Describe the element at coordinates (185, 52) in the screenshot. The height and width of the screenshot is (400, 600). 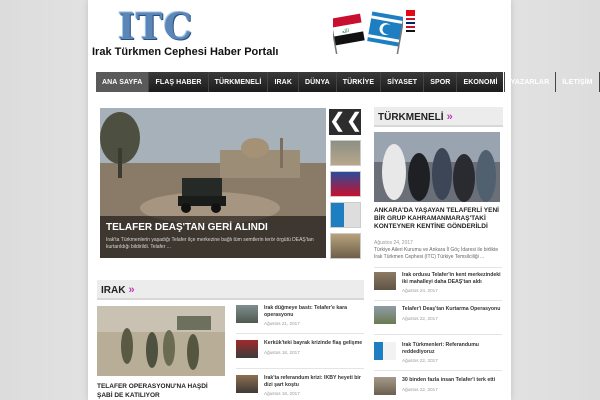
I see `logo-subtitle: Irak Türkmen Cephesi Haber Portalı` at that location.